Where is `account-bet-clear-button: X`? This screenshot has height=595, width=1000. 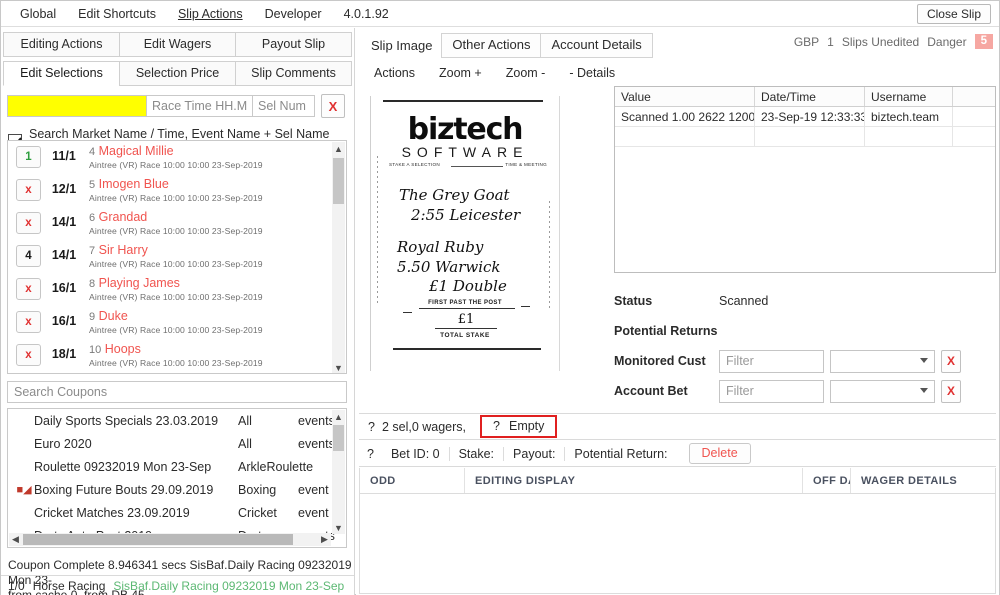 account-bet-clear-button: X is located at coordinates (951, 391).